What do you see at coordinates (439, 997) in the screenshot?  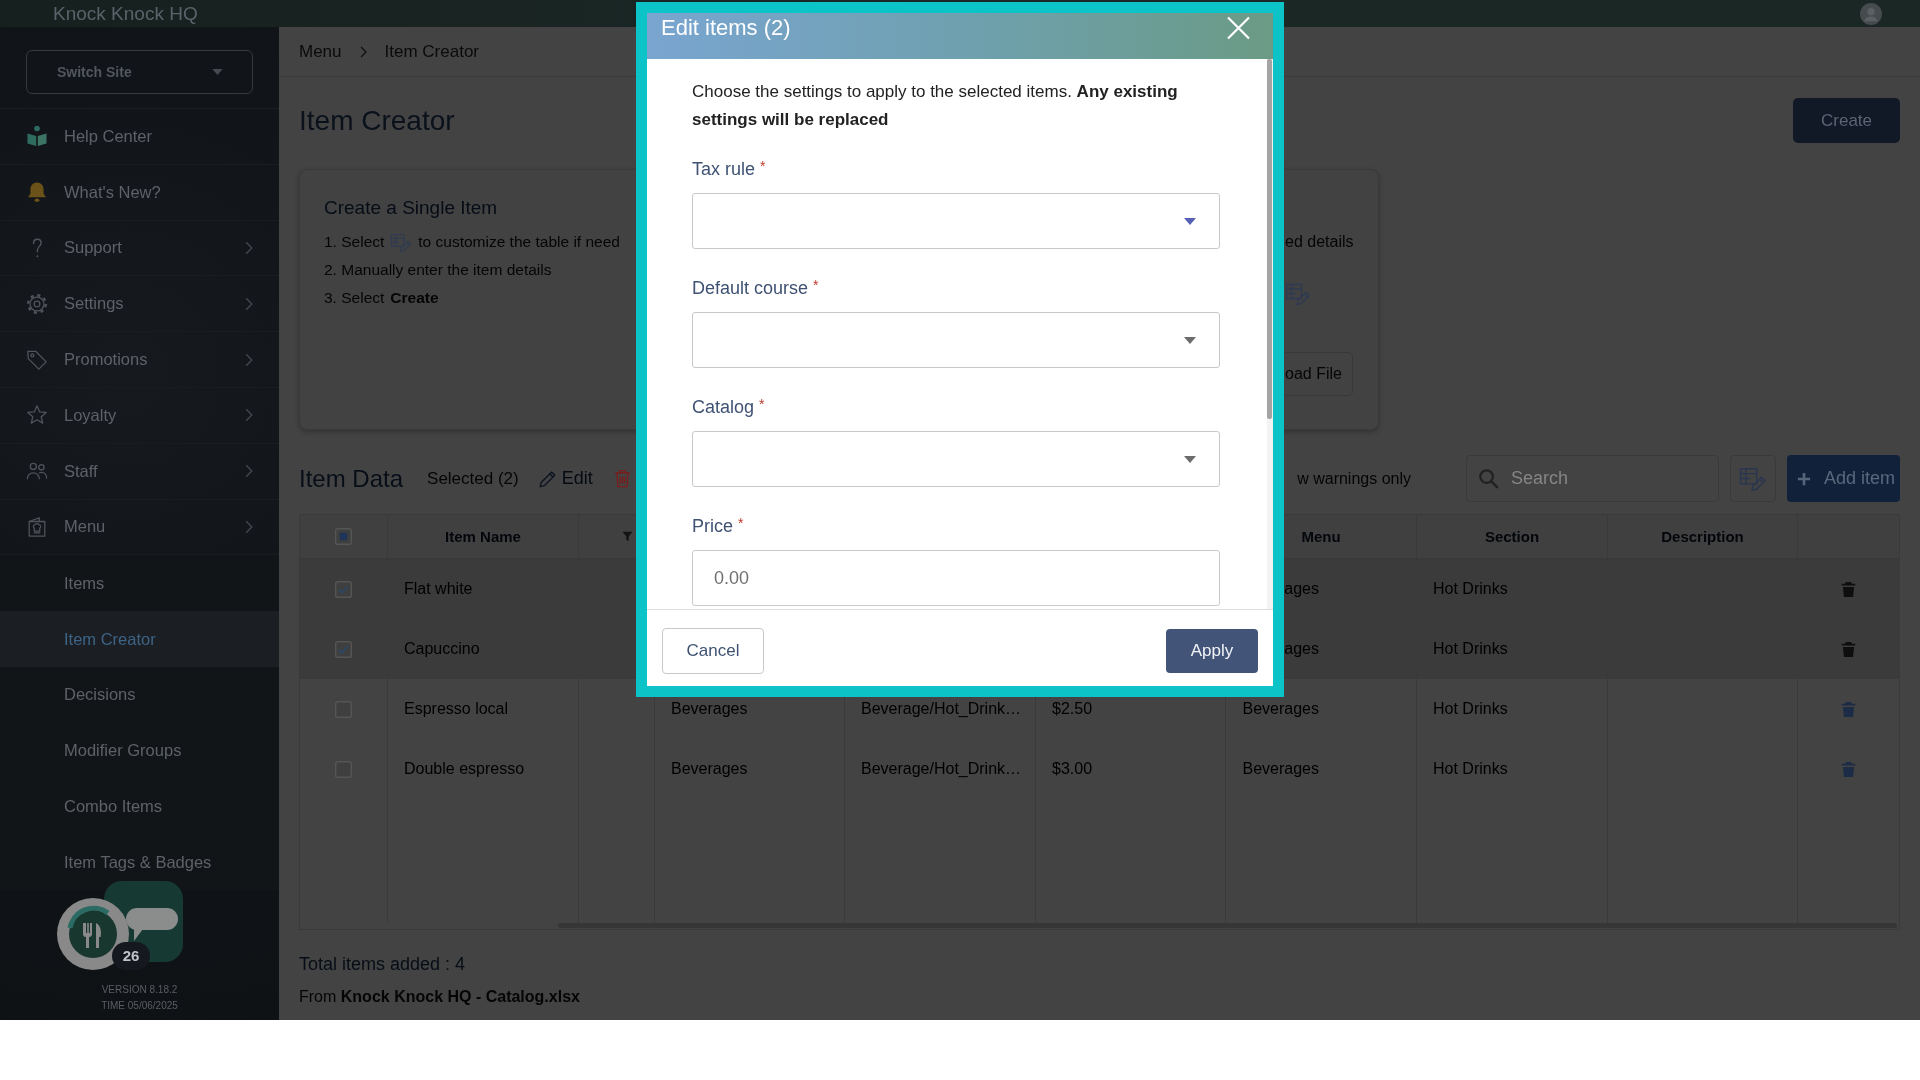 I see `source-file-text: From Knock Knock HQ - Catalog.xlsx` at bounding box center [439, 997].